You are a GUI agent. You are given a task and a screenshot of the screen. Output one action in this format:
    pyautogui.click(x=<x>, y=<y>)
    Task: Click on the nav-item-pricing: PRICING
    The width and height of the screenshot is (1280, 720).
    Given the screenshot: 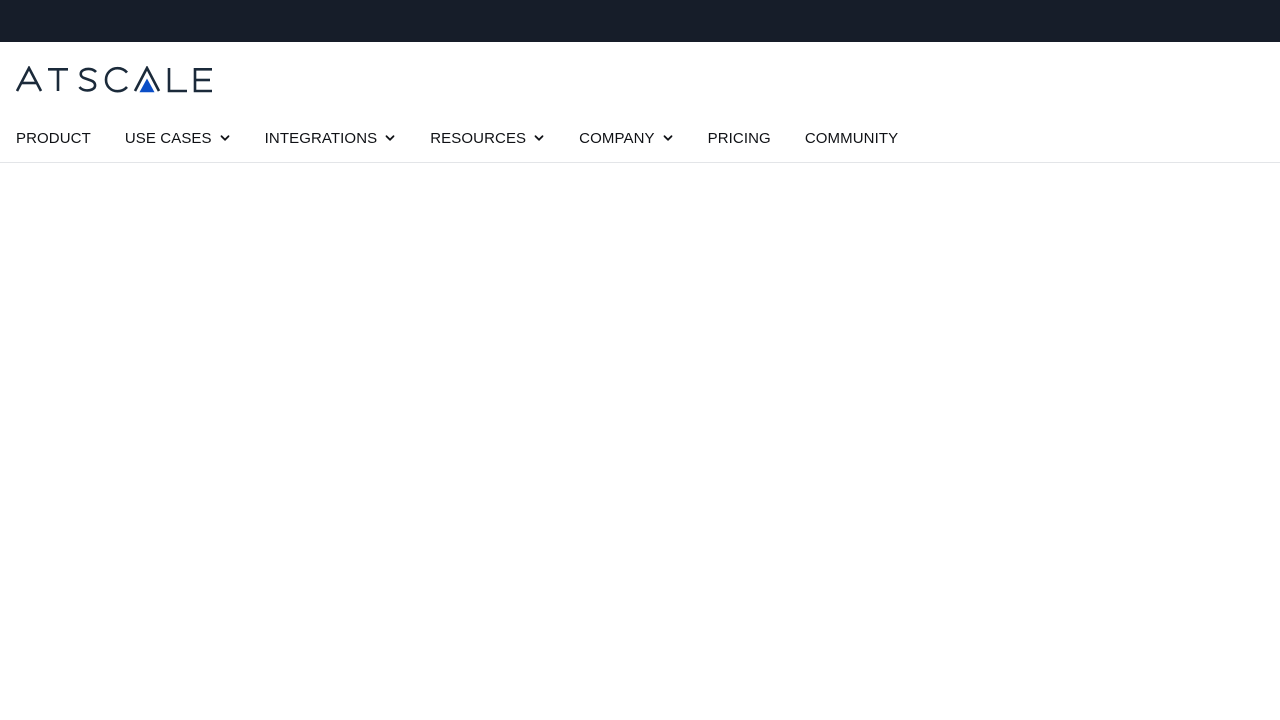 What is the action you would take?
    pyautogui.click(x=739, y=138)
    